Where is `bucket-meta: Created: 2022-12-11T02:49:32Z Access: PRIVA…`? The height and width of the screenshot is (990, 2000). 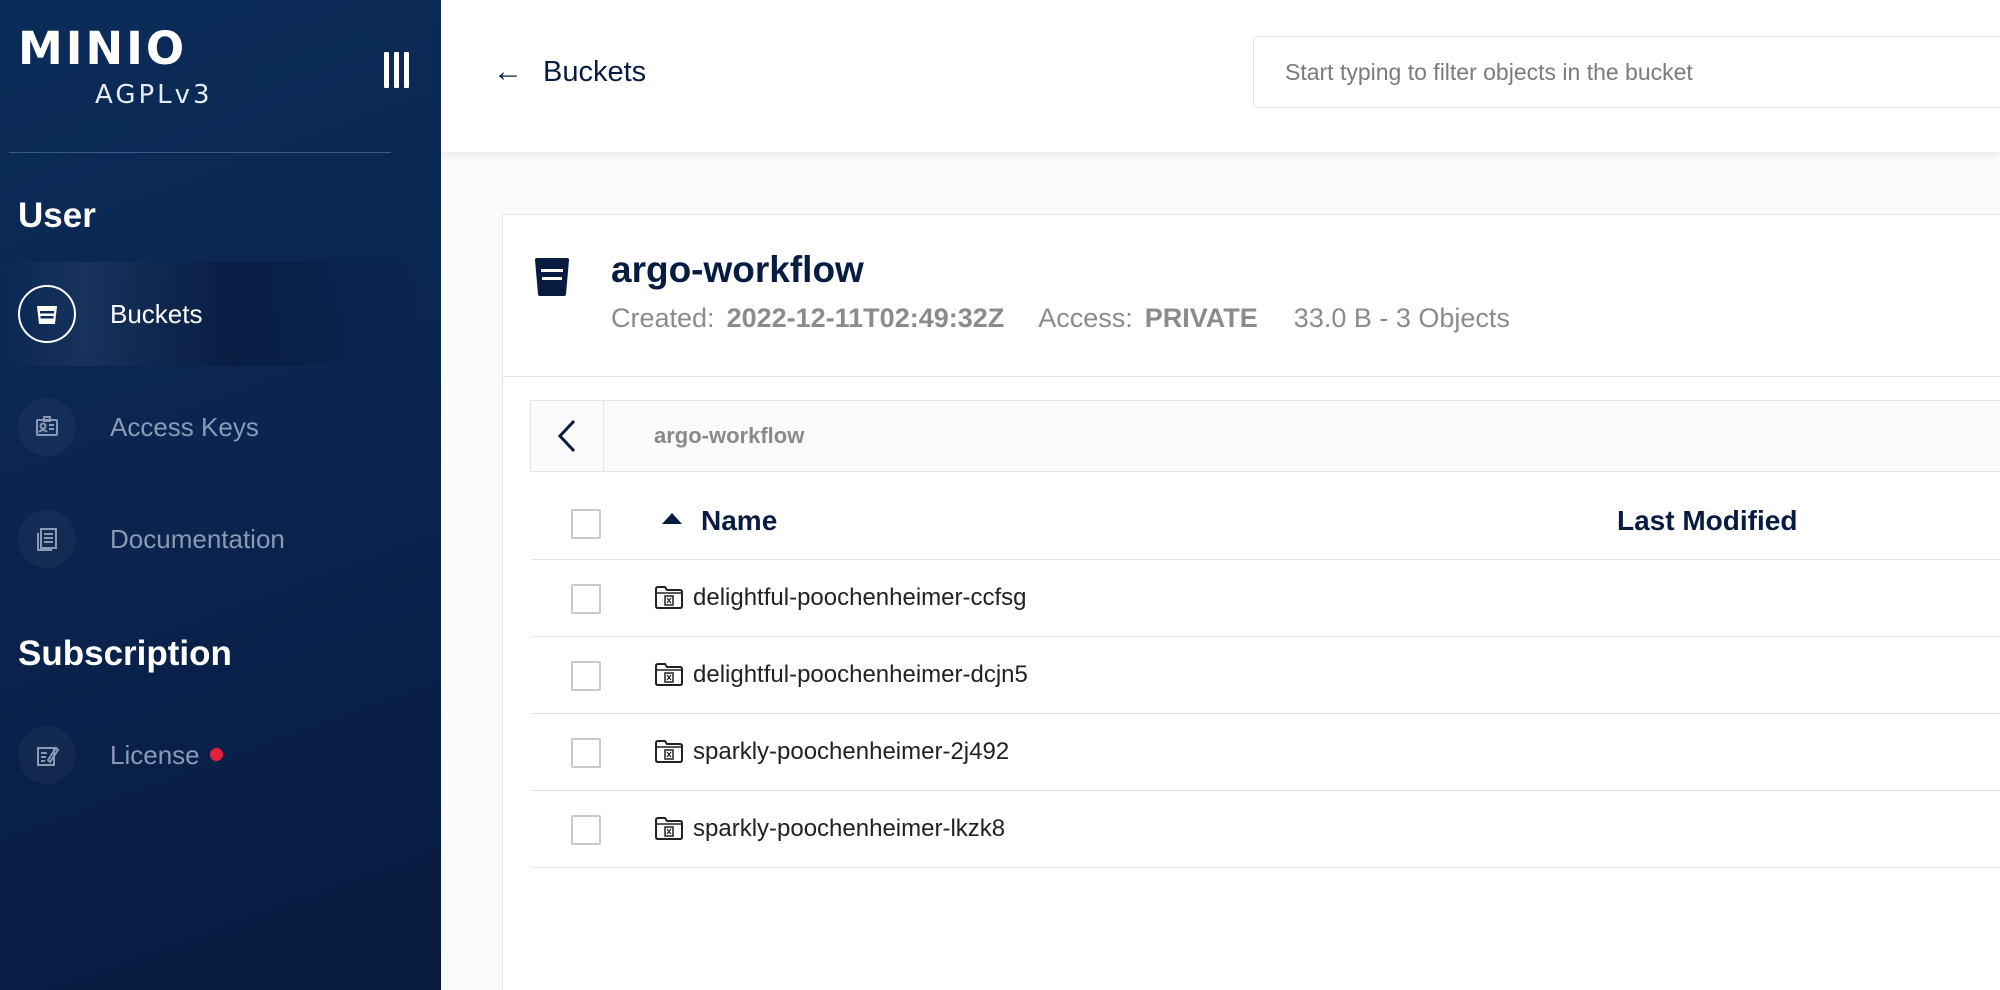
bucket-meta: Created: 2022-12-11T02:49:32Z Access: PRIVA… is located at coordinates (1060, 318).